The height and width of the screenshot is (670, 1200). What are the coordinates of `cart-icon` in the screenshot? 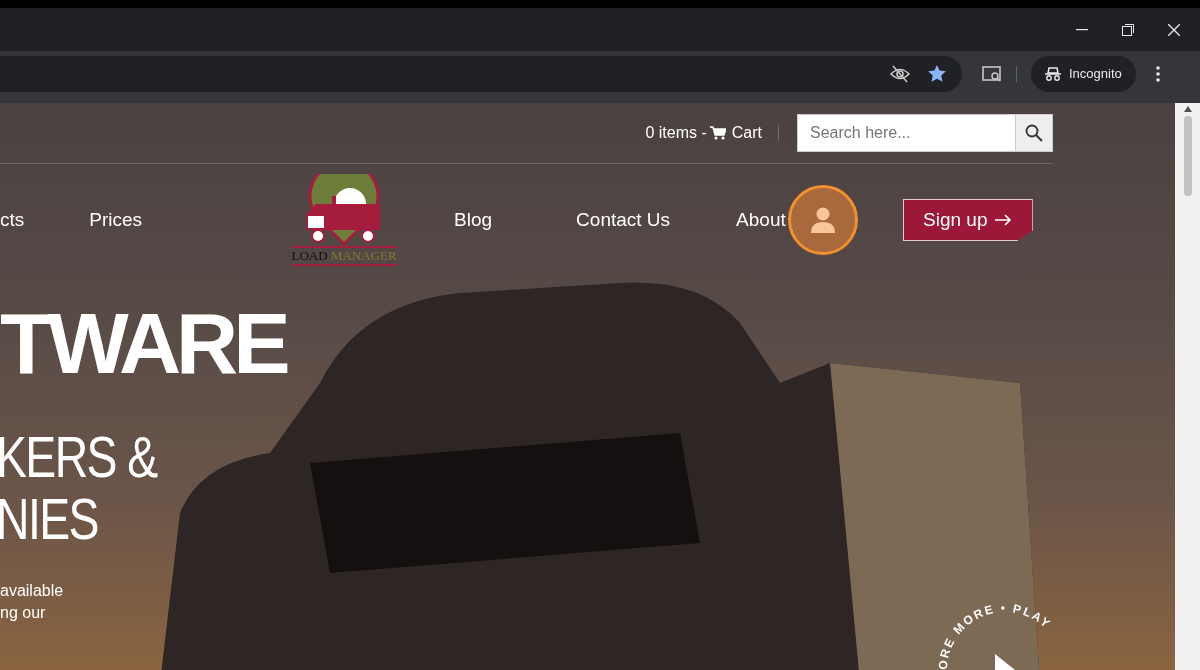 It's located at (717, 133).